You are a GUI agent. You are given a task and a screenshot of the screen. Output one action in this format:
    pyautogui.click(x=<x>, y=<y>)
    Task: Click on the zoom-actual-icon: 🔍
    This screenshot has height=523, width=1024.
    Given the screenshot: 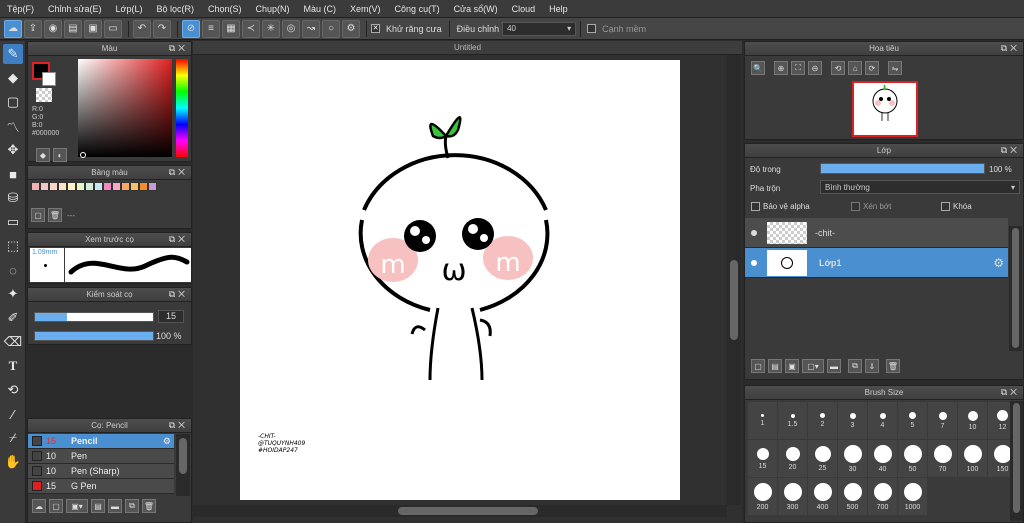 What is the action you would take?
    pyautogui.click(x=758, y=68)
    